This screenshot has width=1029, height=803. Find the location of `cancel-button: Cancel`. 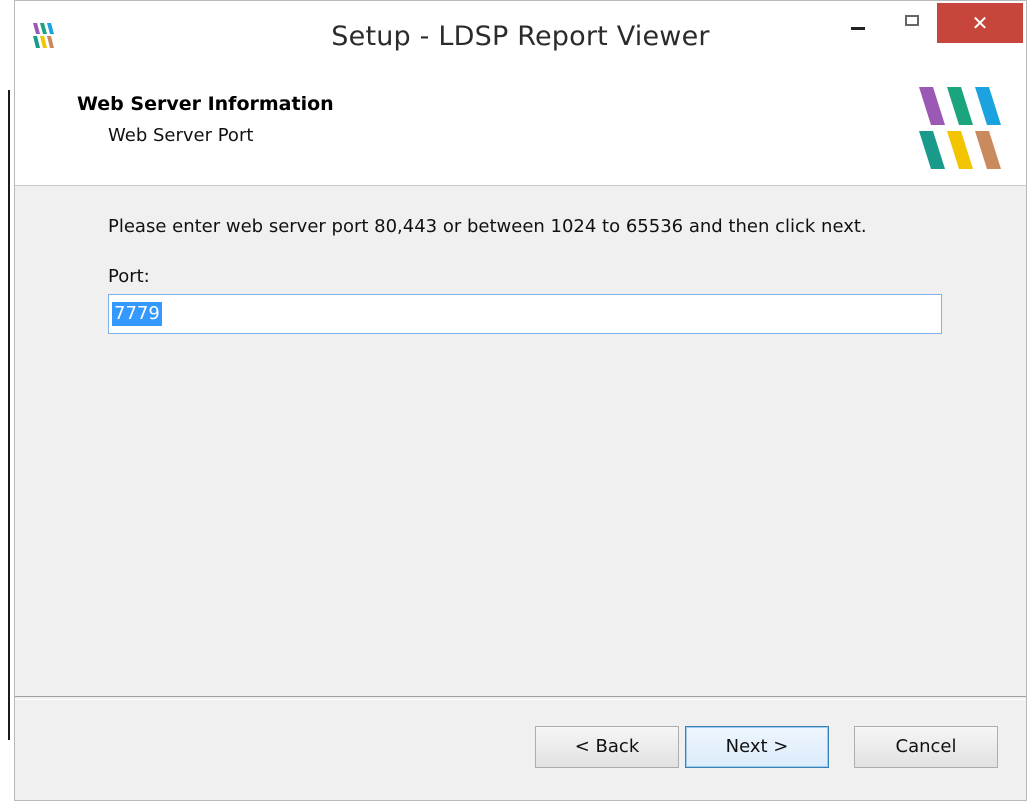

cancel-button: Cancel is located at coordinates (926, 747).